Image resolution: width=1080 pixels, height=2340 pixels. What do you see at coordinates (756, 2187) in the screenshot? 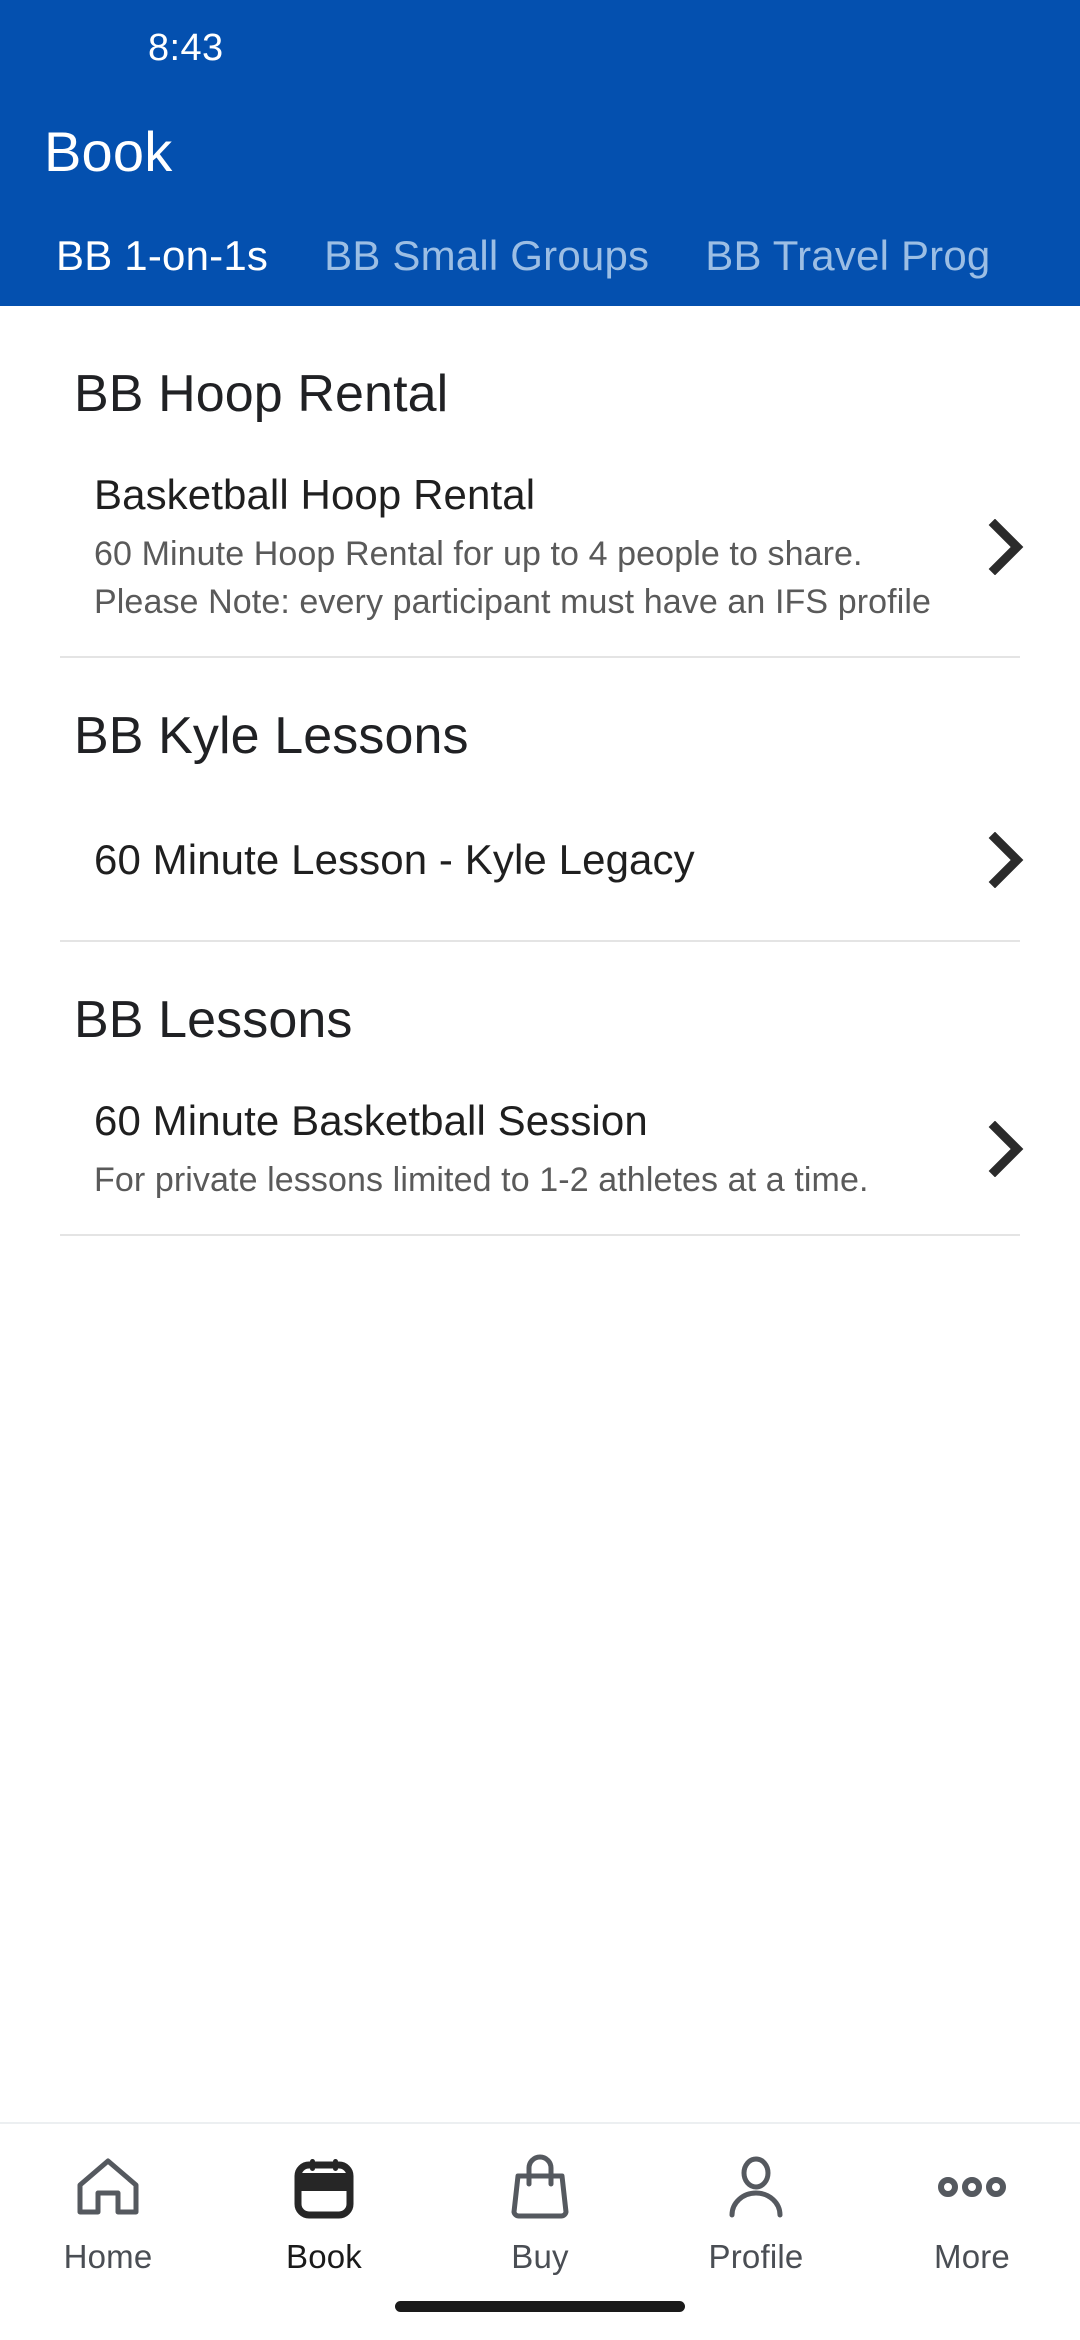
I see `person-icon` at bounding box center [756, 2187].